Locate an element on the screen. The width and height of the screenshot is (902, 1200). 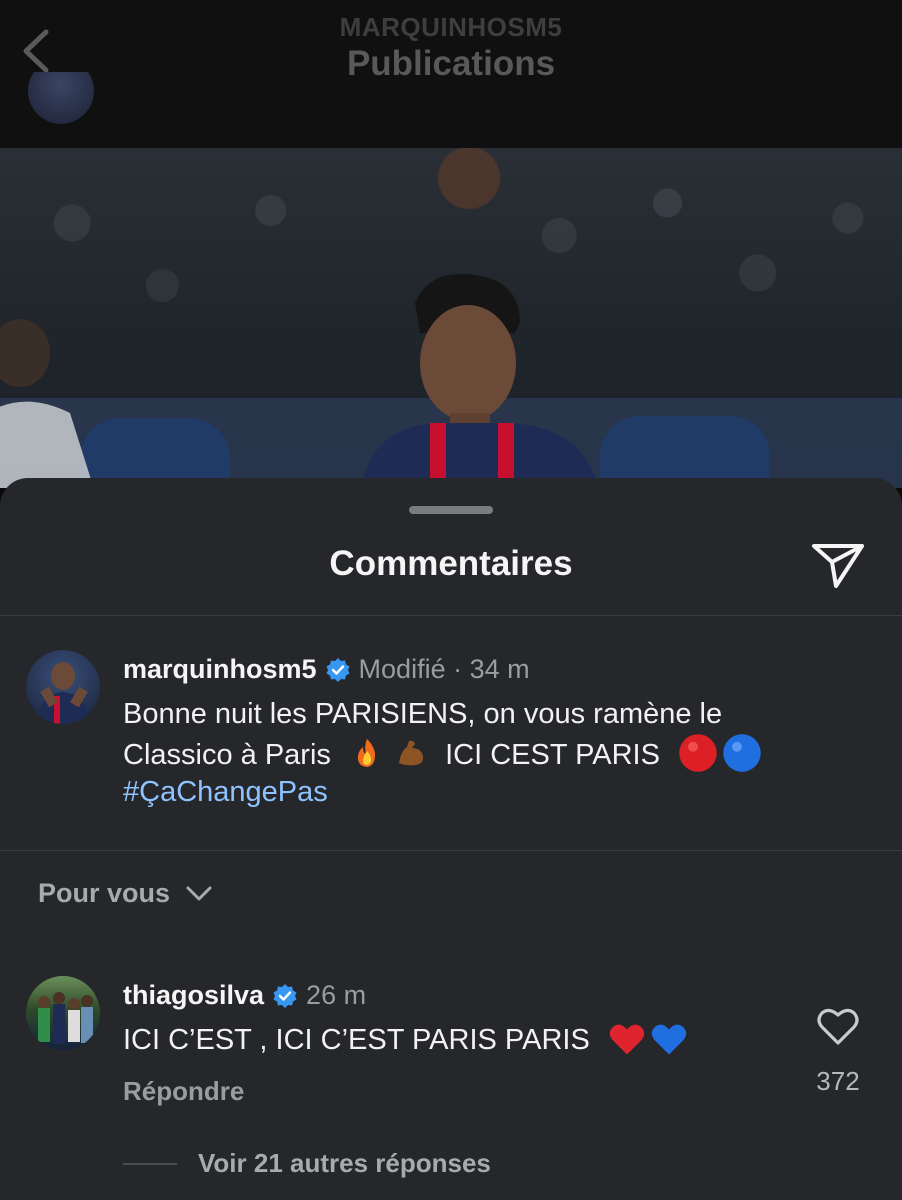
comment-text: ICI C’EST , ICI C’EST PARIS PARIS is located at coordinates (443, 1039).